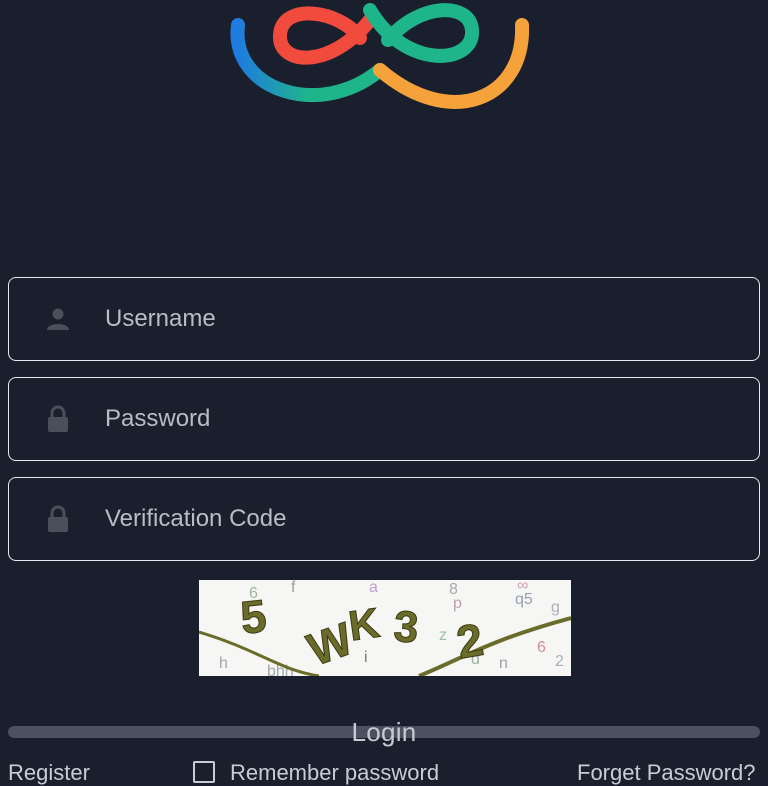 This screenshot has height=786, width=768. What do you see at coordinates (364, 624) in the screenshot?
I see `svg-text: K` at bounding box center [364, 624].